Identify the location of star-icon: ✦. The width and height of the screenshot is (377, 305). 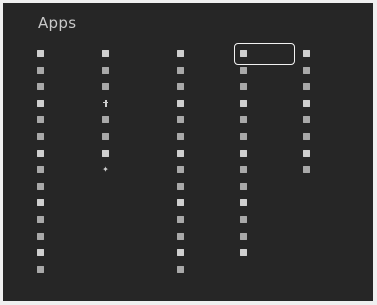
(105, 170).